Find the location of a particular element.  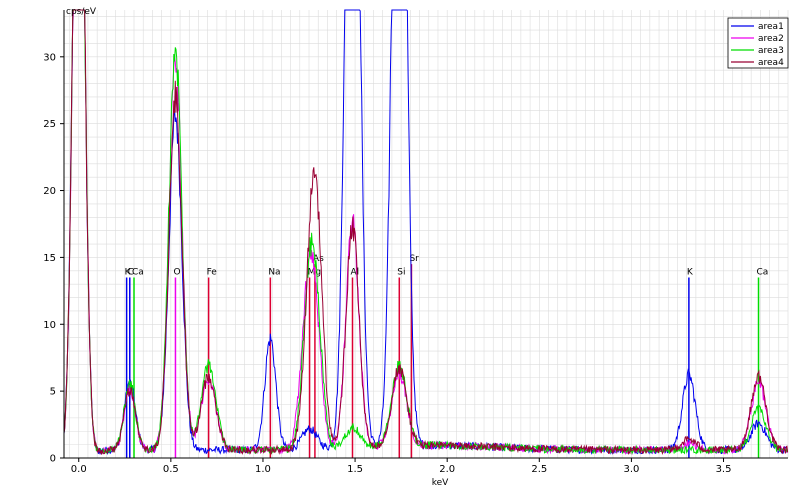

peak-marker-label: Si is located at coordinates (401, 272).